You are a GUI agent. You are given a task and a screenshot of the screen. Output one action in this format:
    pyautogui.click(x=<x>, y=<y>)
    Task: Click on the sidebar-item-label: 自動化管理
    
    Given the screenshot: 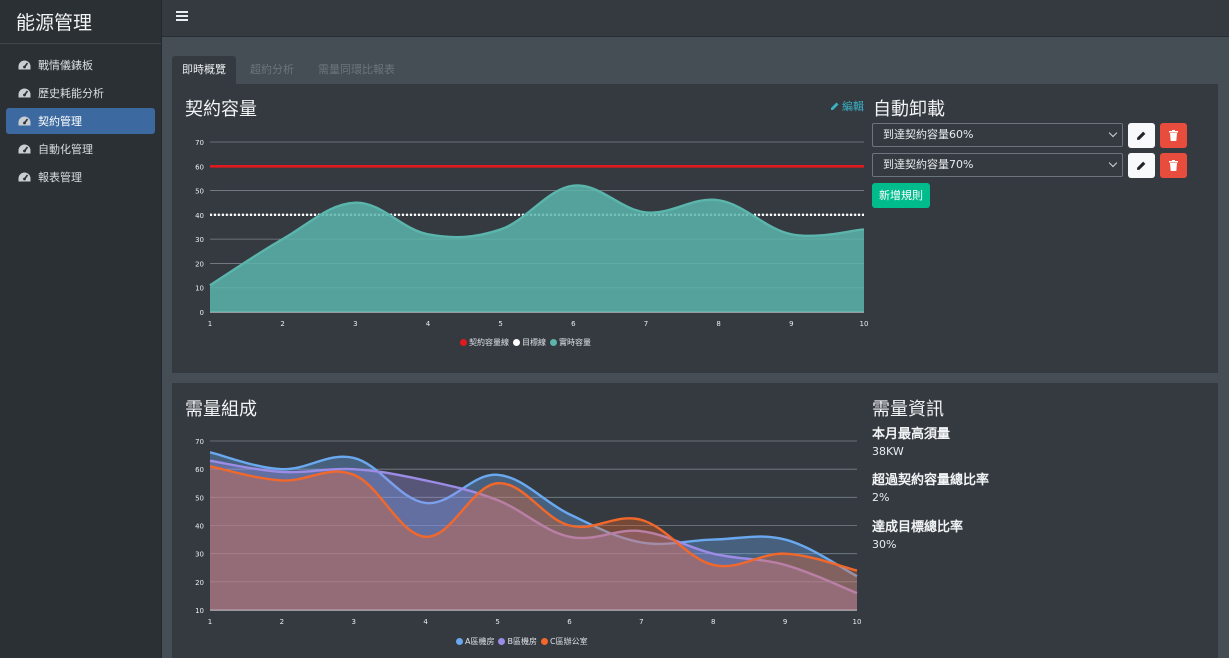 What is the action you would take?
    pyautogui.click(x=65, y=149)
    